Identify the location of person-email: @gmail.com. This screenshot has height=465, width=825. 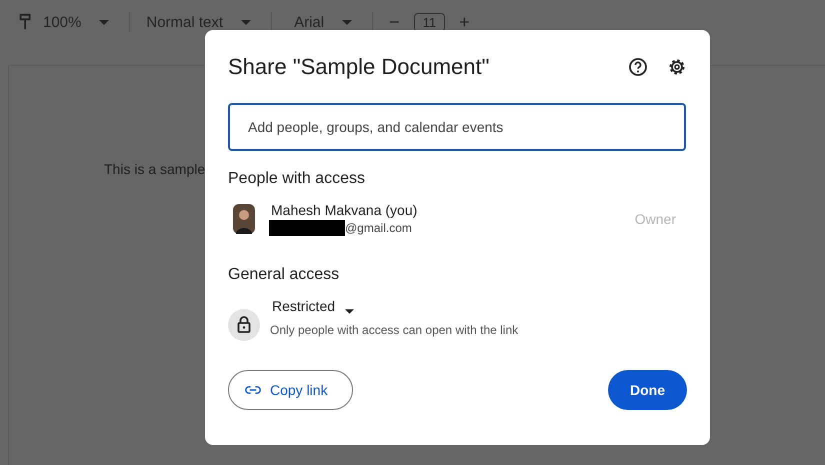
(378, 228).